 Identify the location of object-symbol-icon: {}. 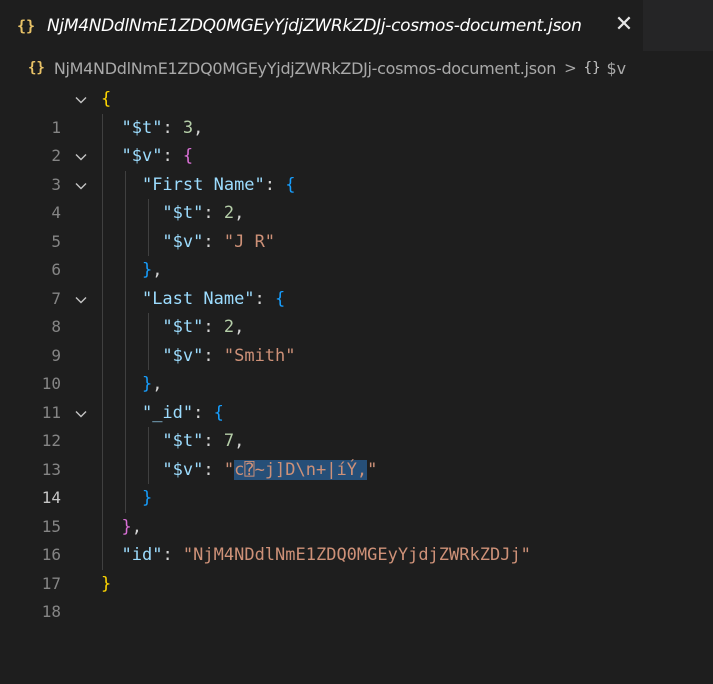
(592, 68).